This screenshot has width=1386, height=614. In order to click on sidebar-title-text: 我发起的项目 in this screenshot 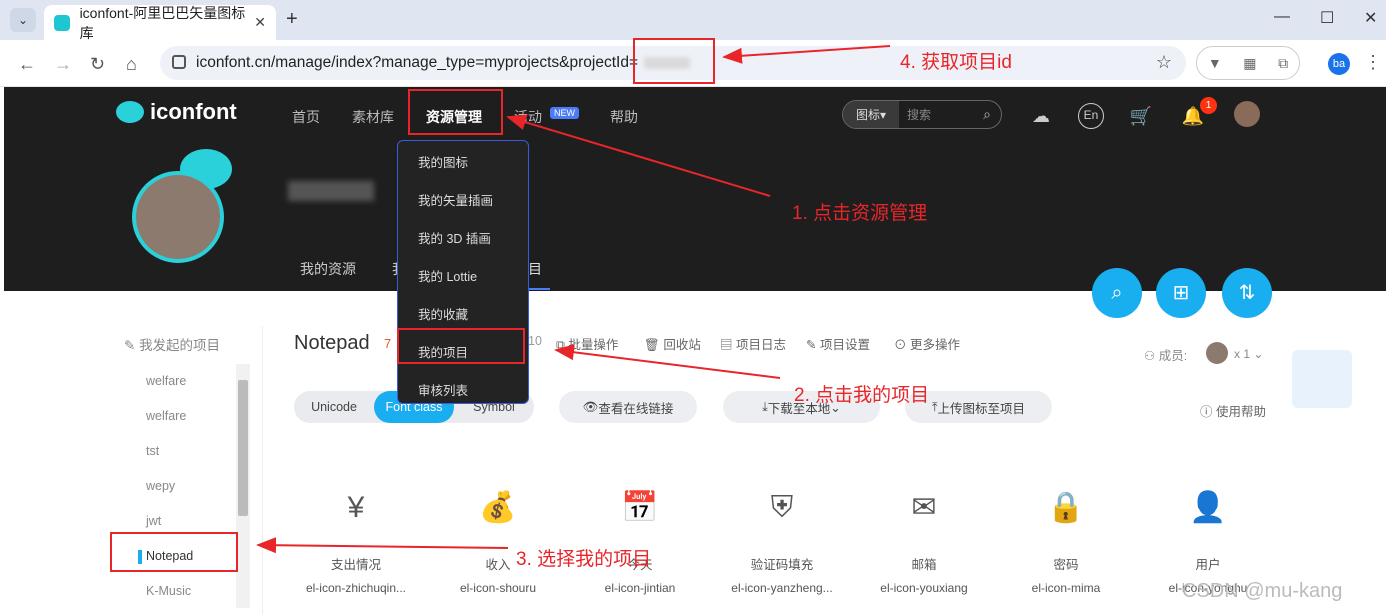, I will do `click(180, 345)`.